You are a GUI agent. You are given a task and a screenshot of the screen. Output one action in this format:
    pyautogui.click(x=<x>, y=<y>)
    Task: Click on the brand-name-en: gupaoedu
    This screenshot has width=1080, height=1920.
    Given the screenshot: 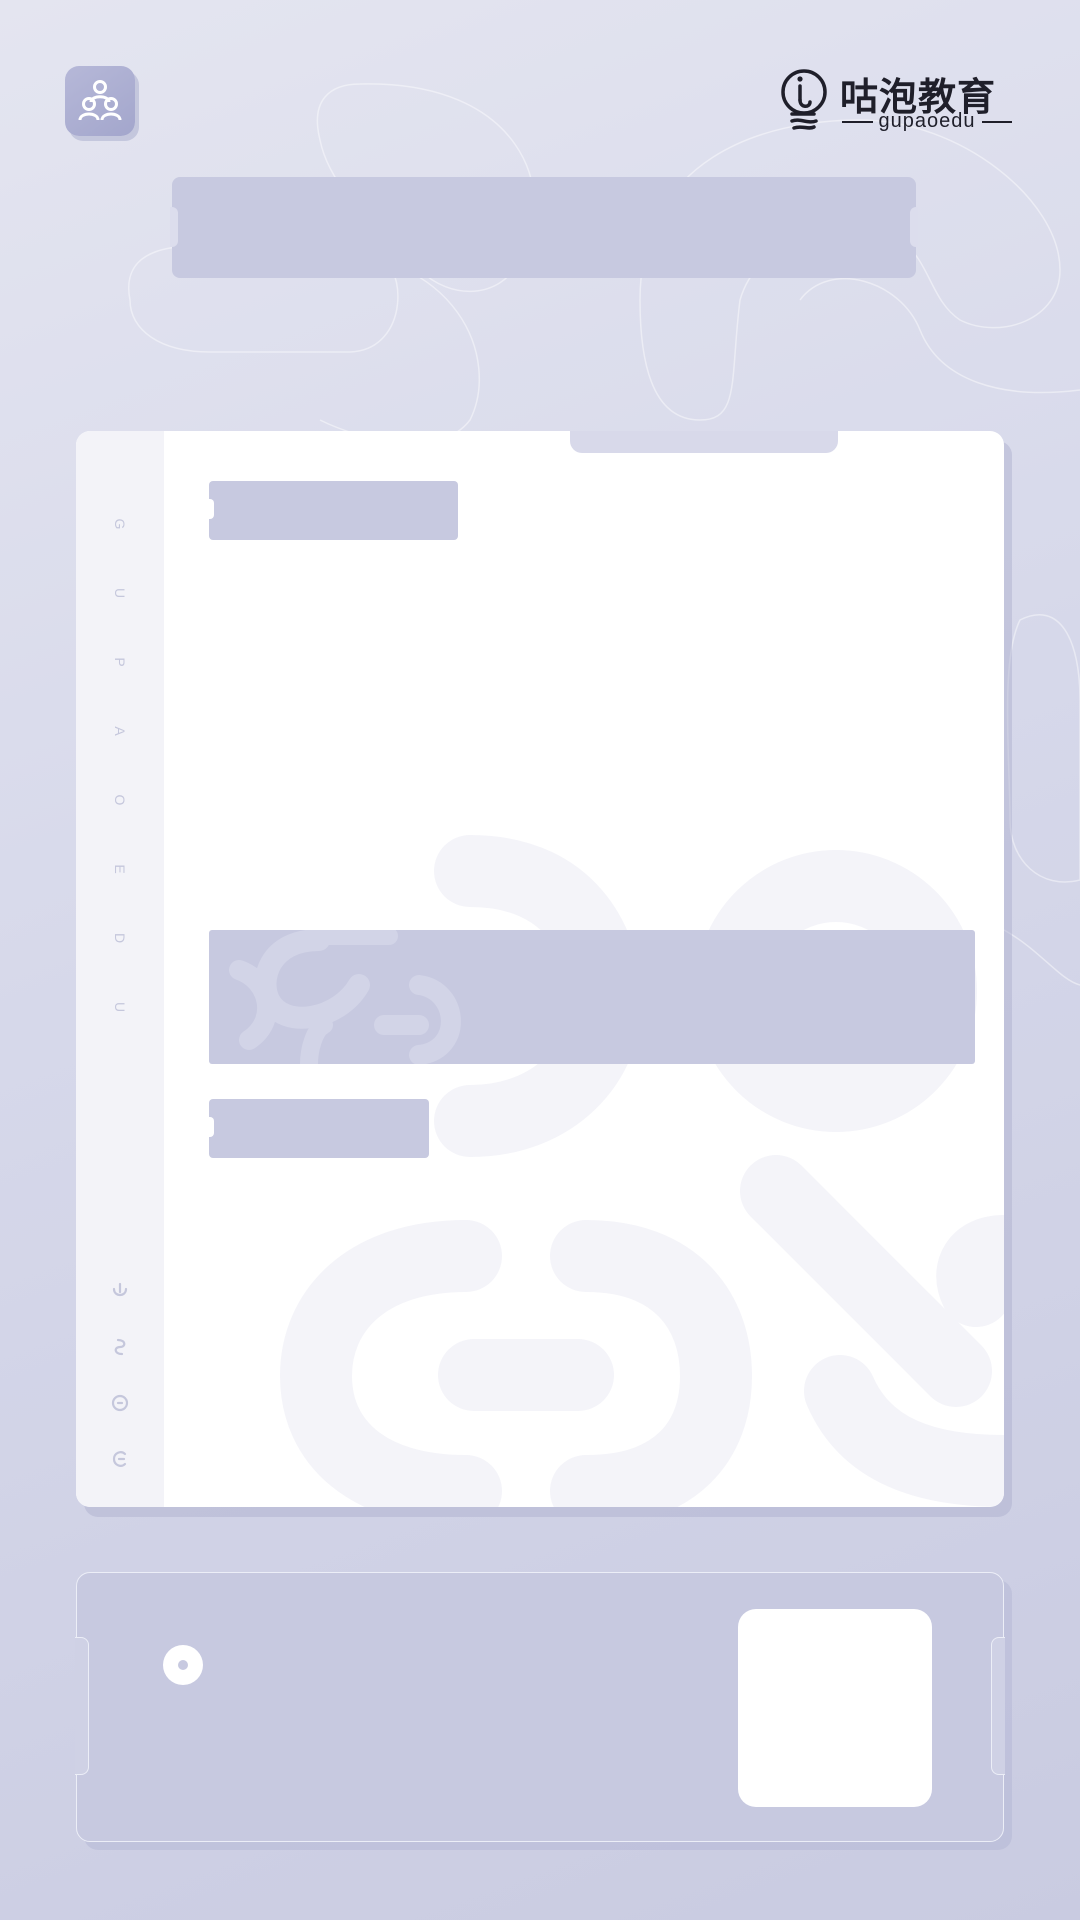 What is the action you would take?
    pyautogui.click(x=927, y=121)
    